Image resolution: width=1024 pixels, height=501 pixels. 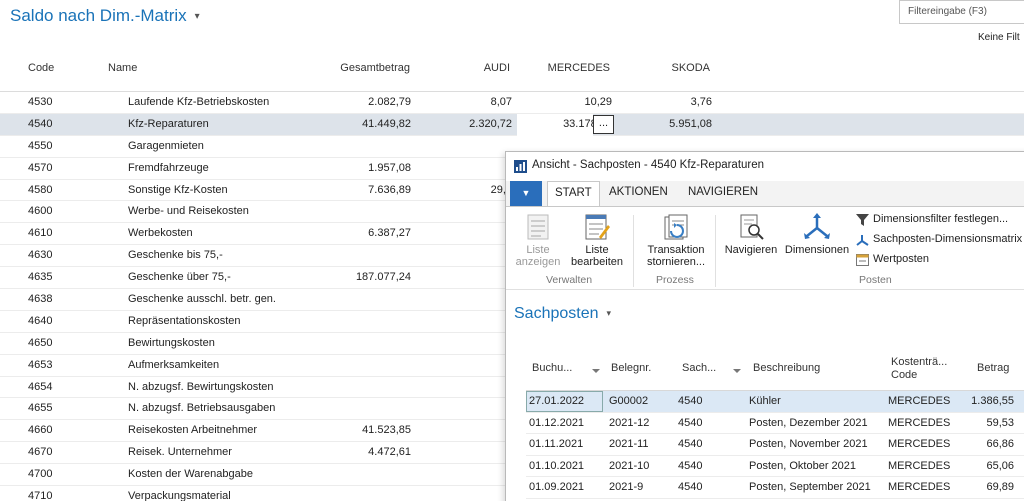 What do you see at coordinates (626, 487) in the screenshot?
I see `cell-belegnr: 2021-9` at bounding box center [626, 487].